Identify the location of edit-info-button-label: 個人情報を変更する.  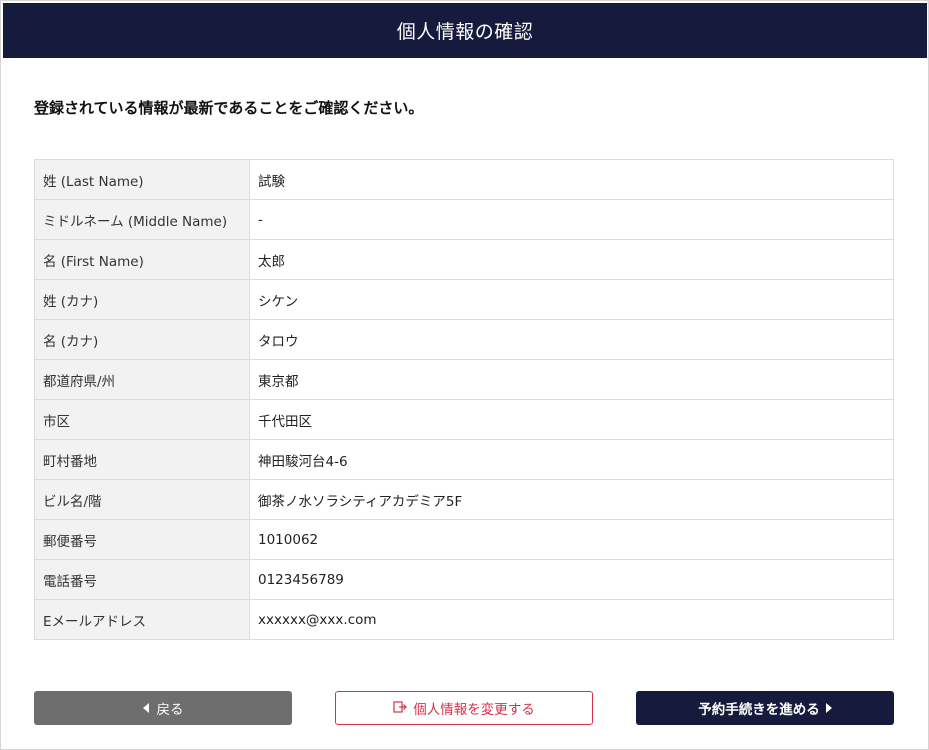
(474, 710).